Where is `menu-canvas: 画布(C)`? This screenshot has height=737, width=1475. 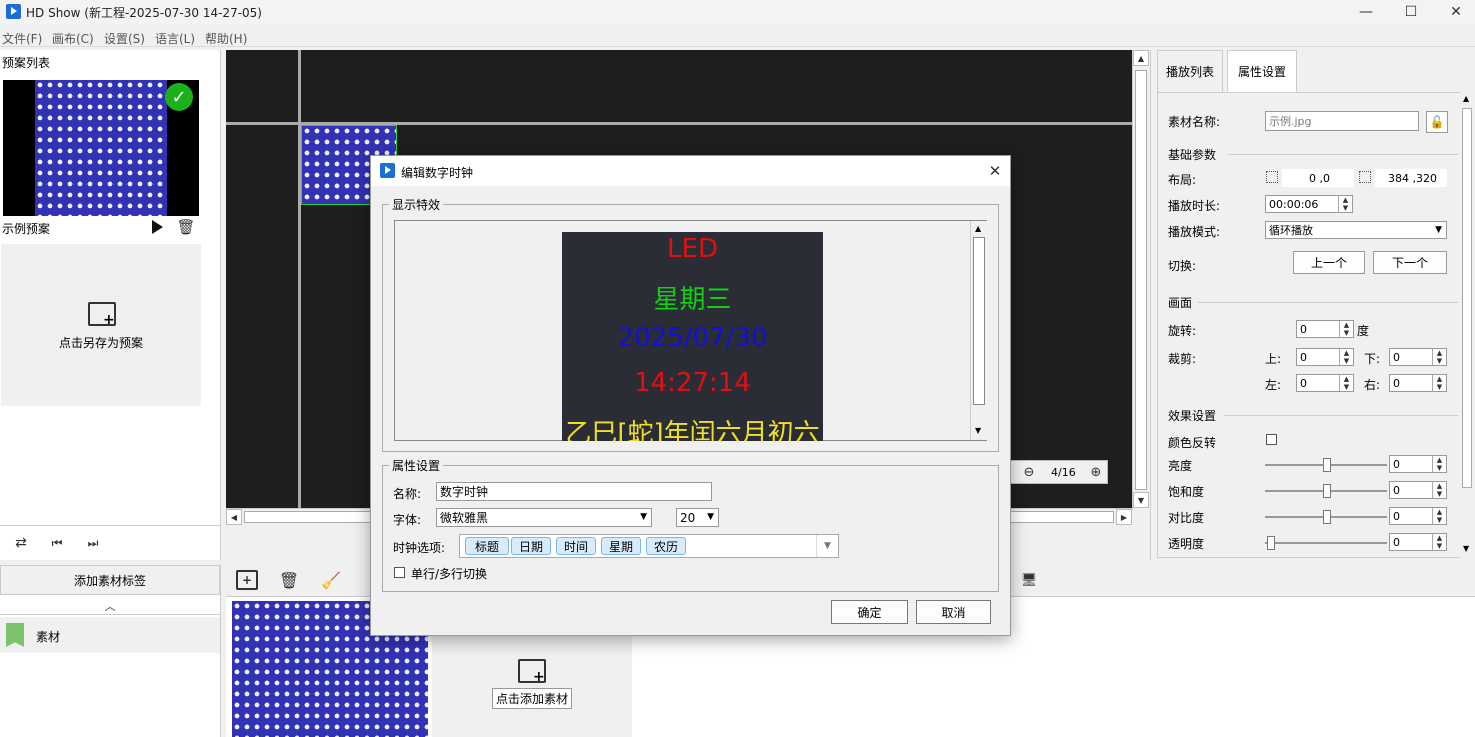
menu-canvas: 画布(C) is located at coordinates (73, 38).